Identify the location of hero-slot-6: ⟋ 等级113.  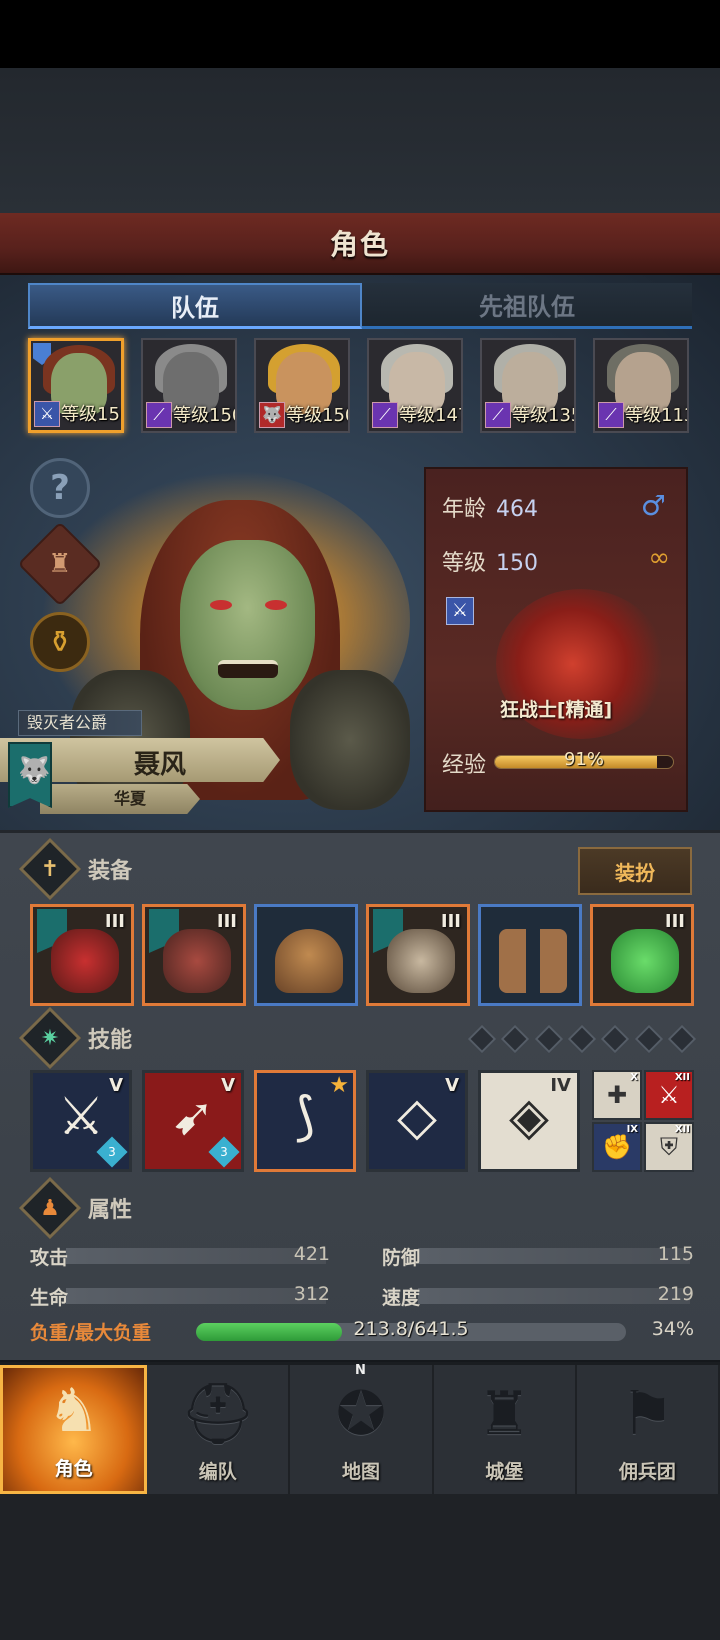
(641, 385).